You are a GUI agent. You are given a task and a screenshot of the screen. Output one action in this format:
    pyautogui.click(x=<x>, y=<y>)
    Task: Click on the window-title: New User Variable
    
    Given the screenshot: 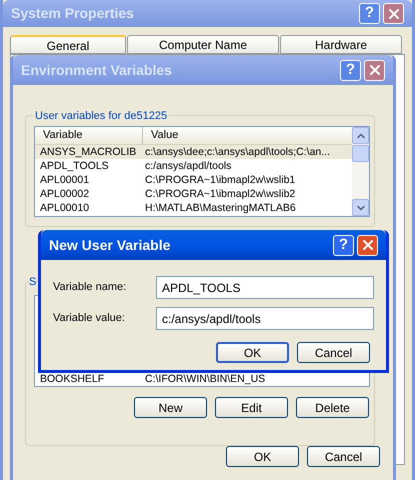 What is the action you would take?
    pyautogui.click(x=109, y=245)
    